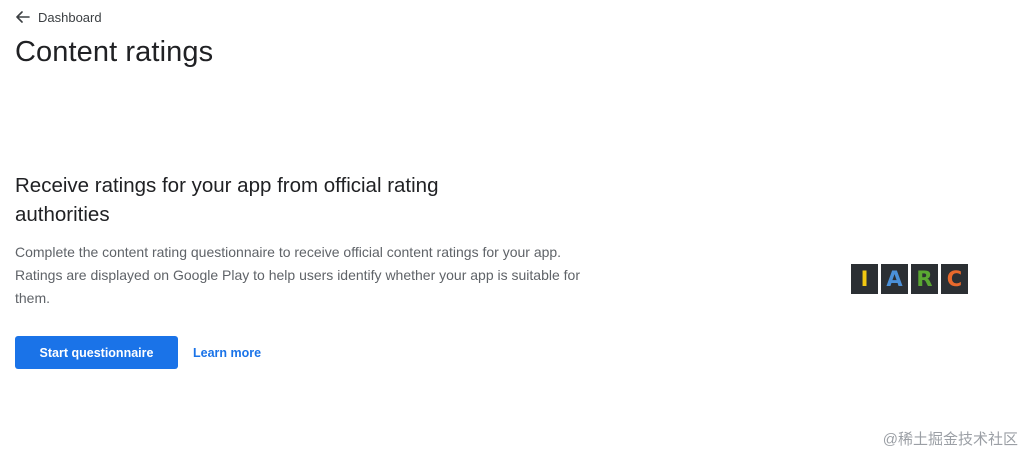 This screenshot has width=1024, height=457. I want to click on start-questionnaire-button: Start questionnaire, so click(96, 352).